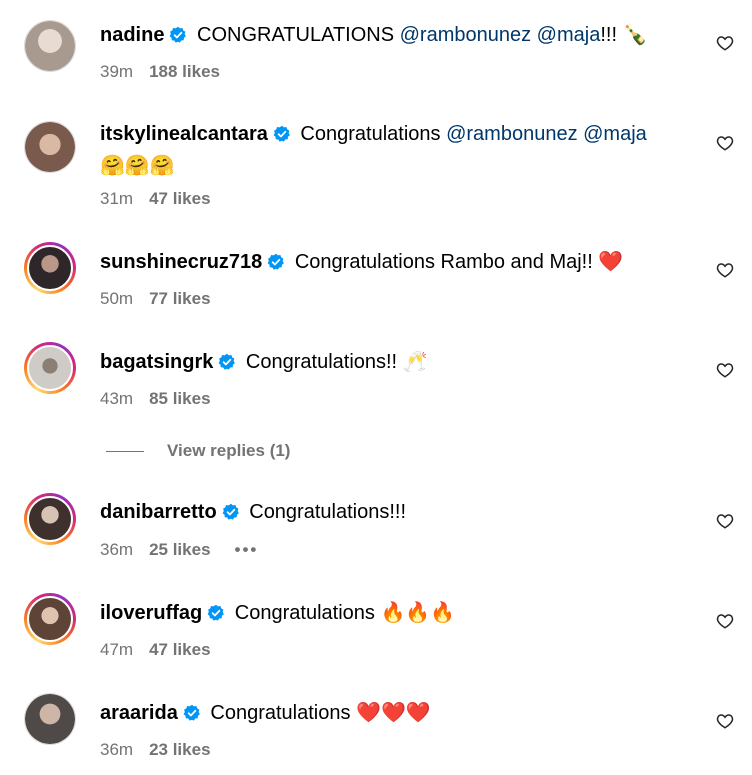  I want to click on emoji: ❤️, so click(611, 261).